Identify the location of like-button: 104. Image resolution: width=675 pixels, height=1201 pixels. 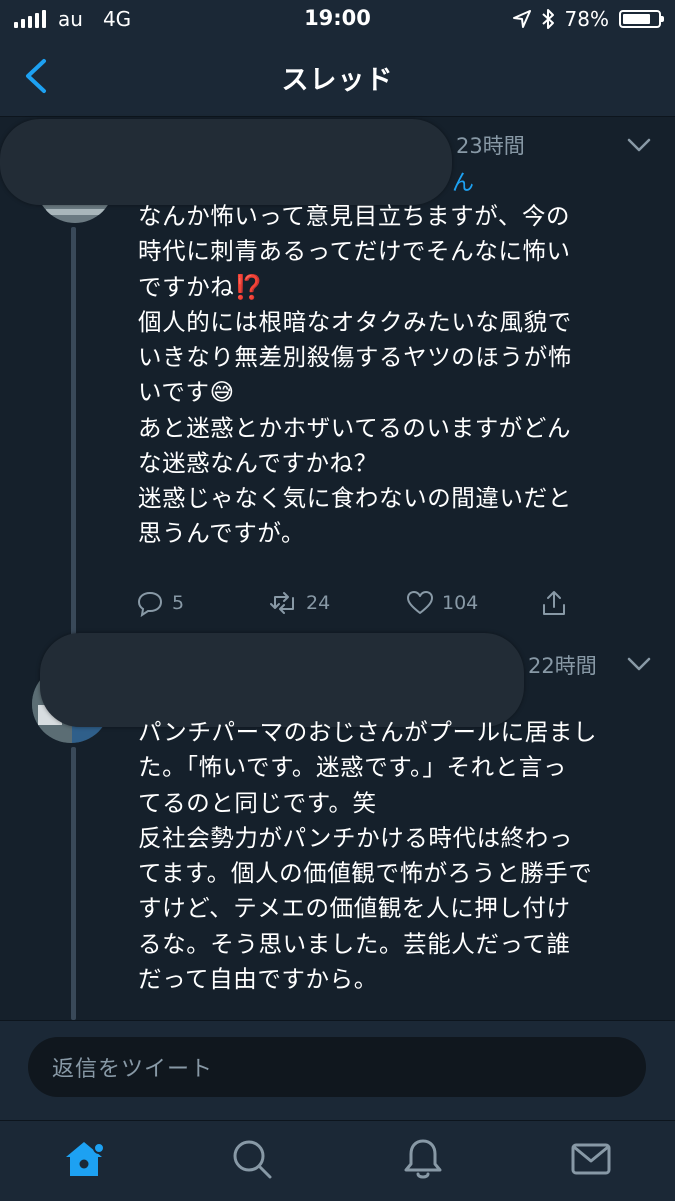
(442, 603).